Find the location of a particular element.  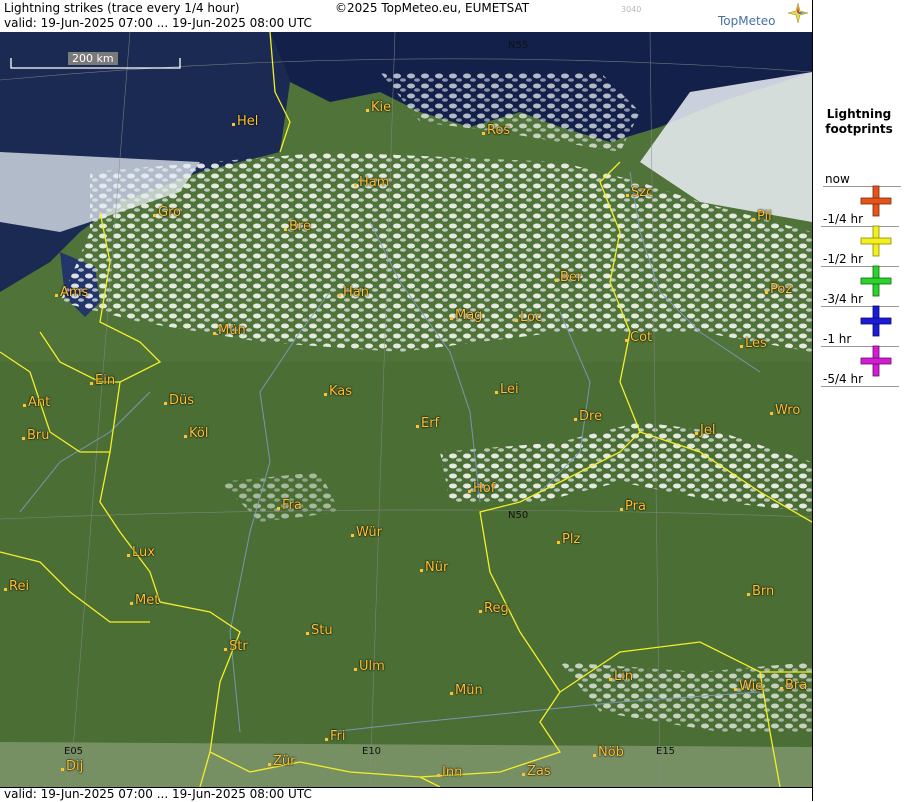

city-label: Bre is located at coordinates (300, 226).